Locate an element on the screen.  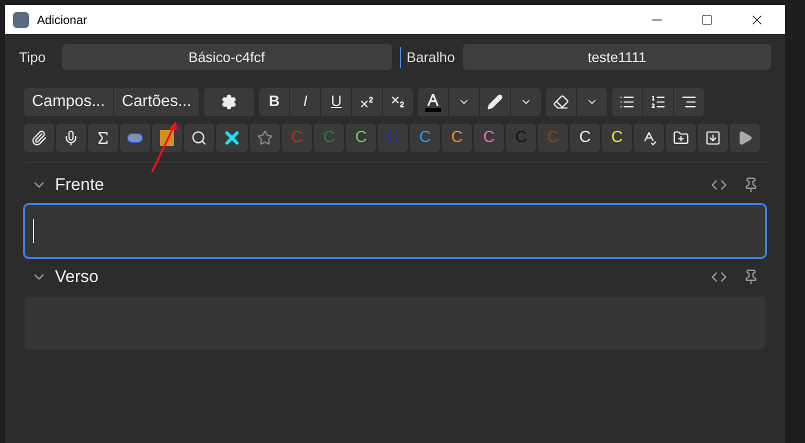
field-label: Frente is located at coordinates (80, 185).